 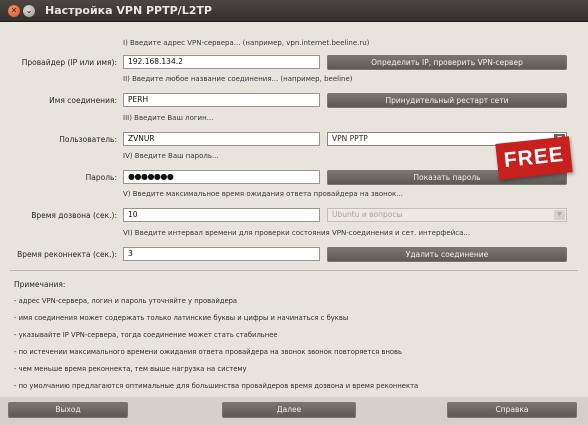 What do you see at coordinates (559, 215) in the screenshot?
I see `chevron-down-icon: ▼` at bounding box center [559, 215].